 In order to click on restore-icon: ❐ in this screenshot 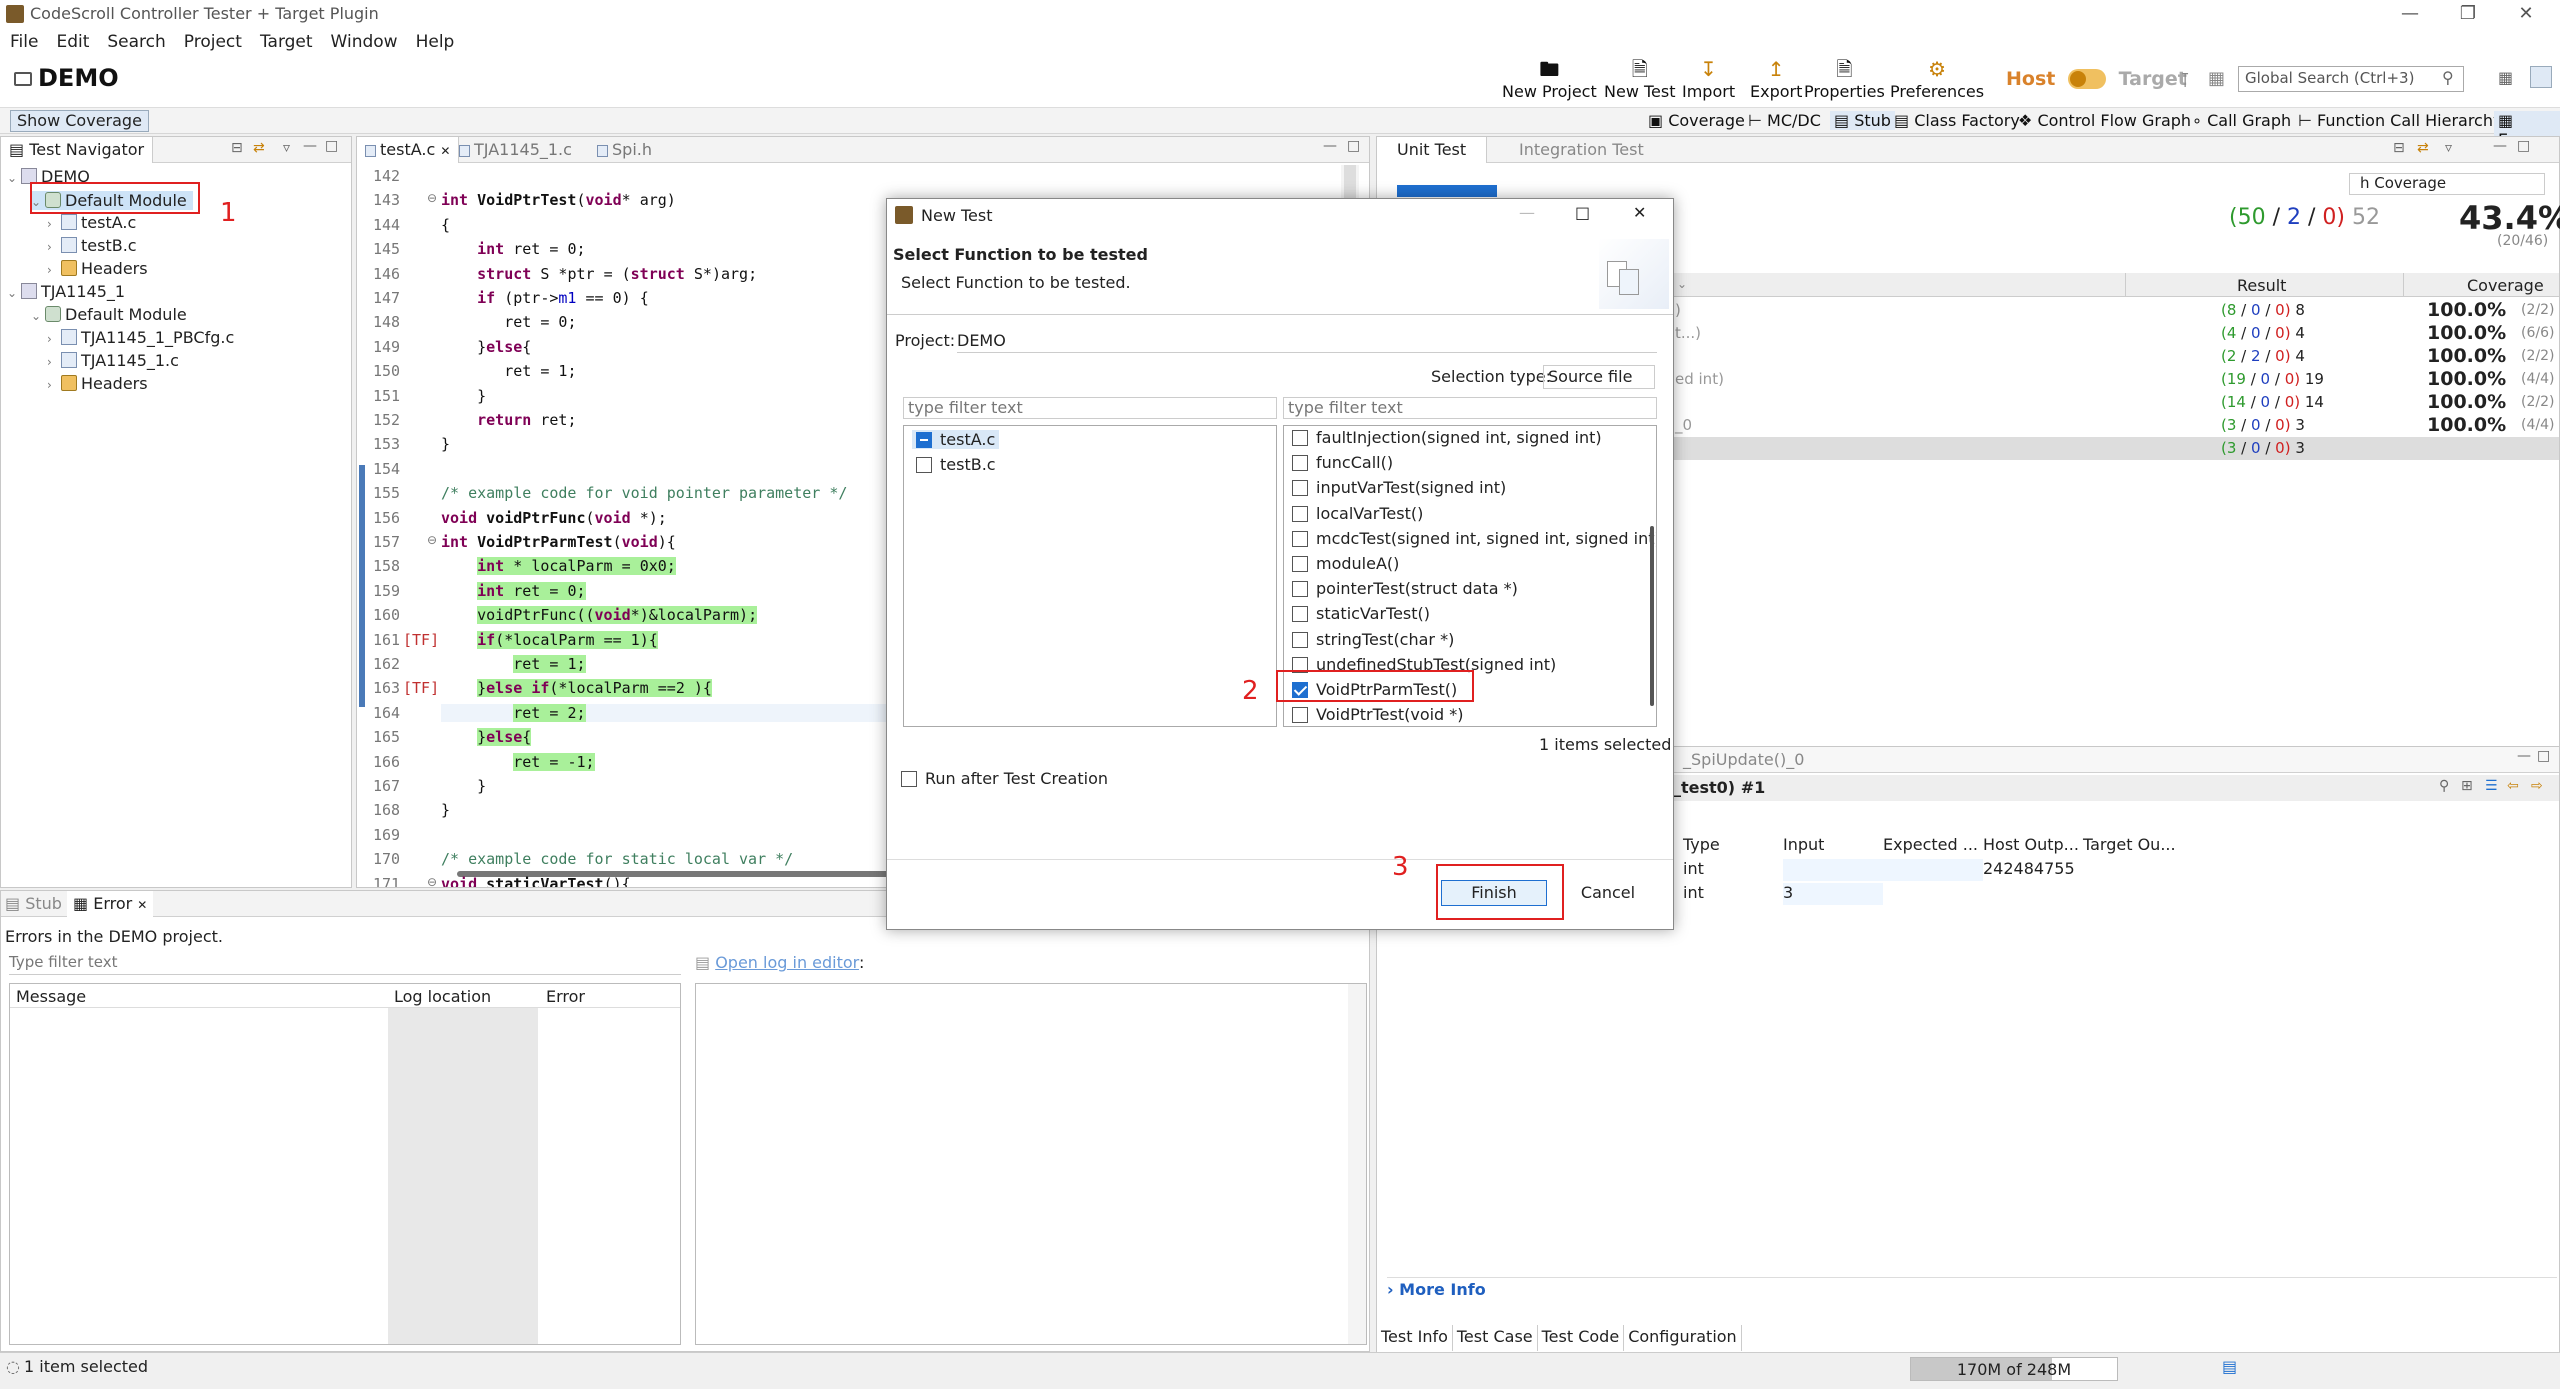, I will do `click(2468, 14)`.